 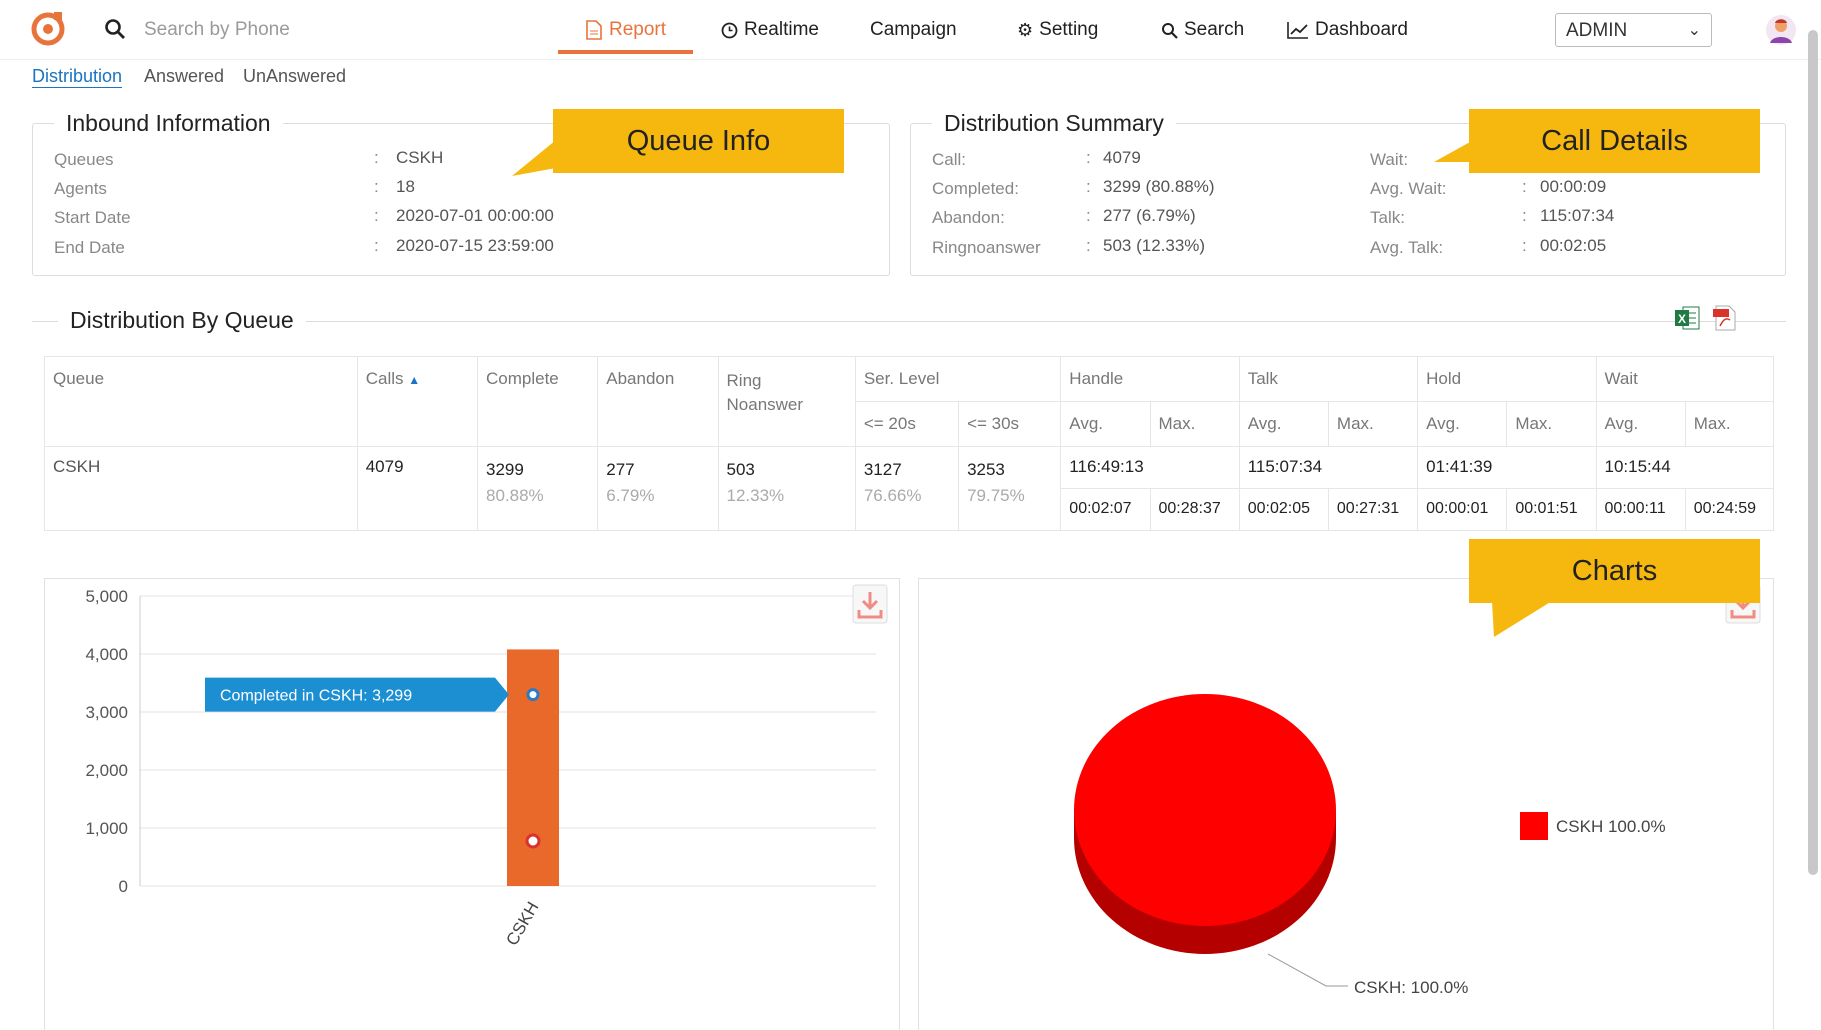 I want to click on cell-wait-total: 10:15:44, so click(x=1685, y=467).